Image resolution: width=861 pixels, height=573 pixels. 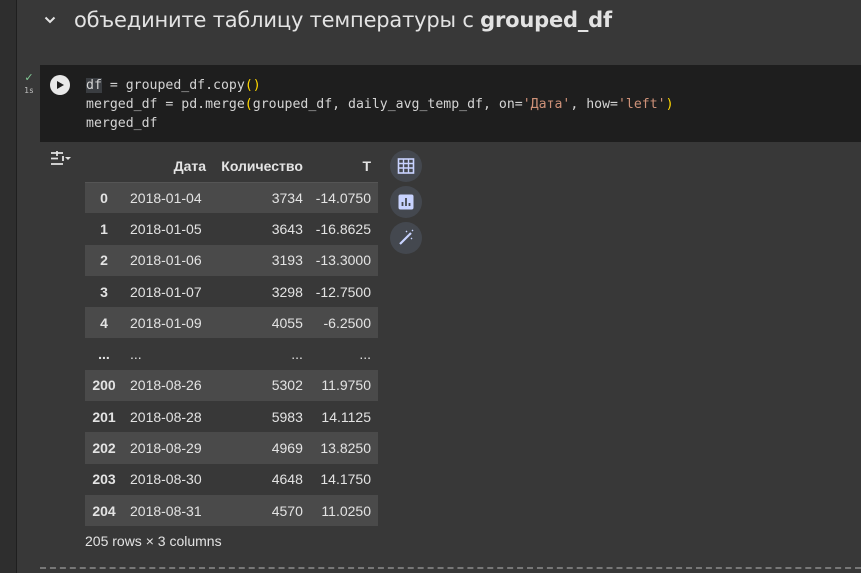 What do you see at coordinates (104, 510) in the screenshot?
I see `row-index: 204` at bounding box center [104, 510].